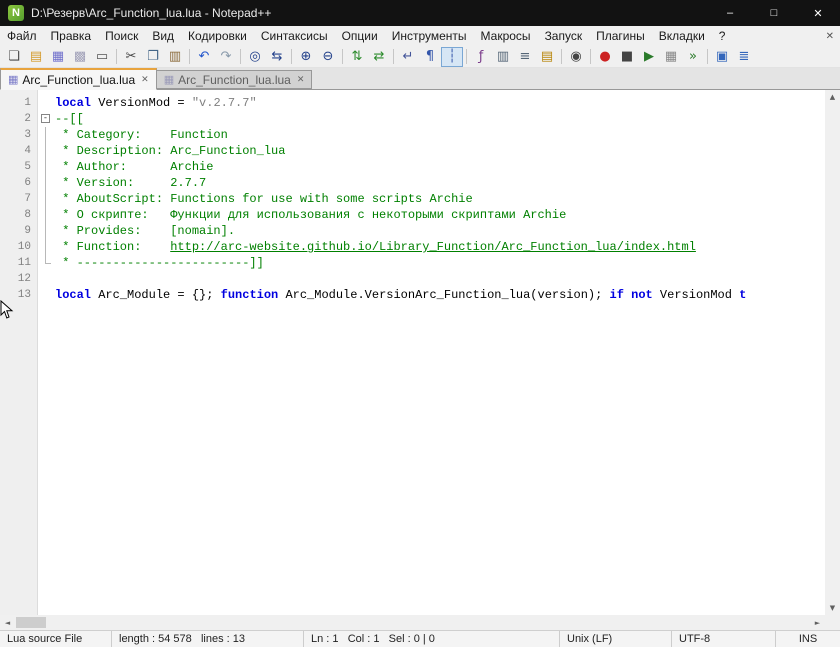  I want to click on function-list-button: ƒ, so click(481, 57).